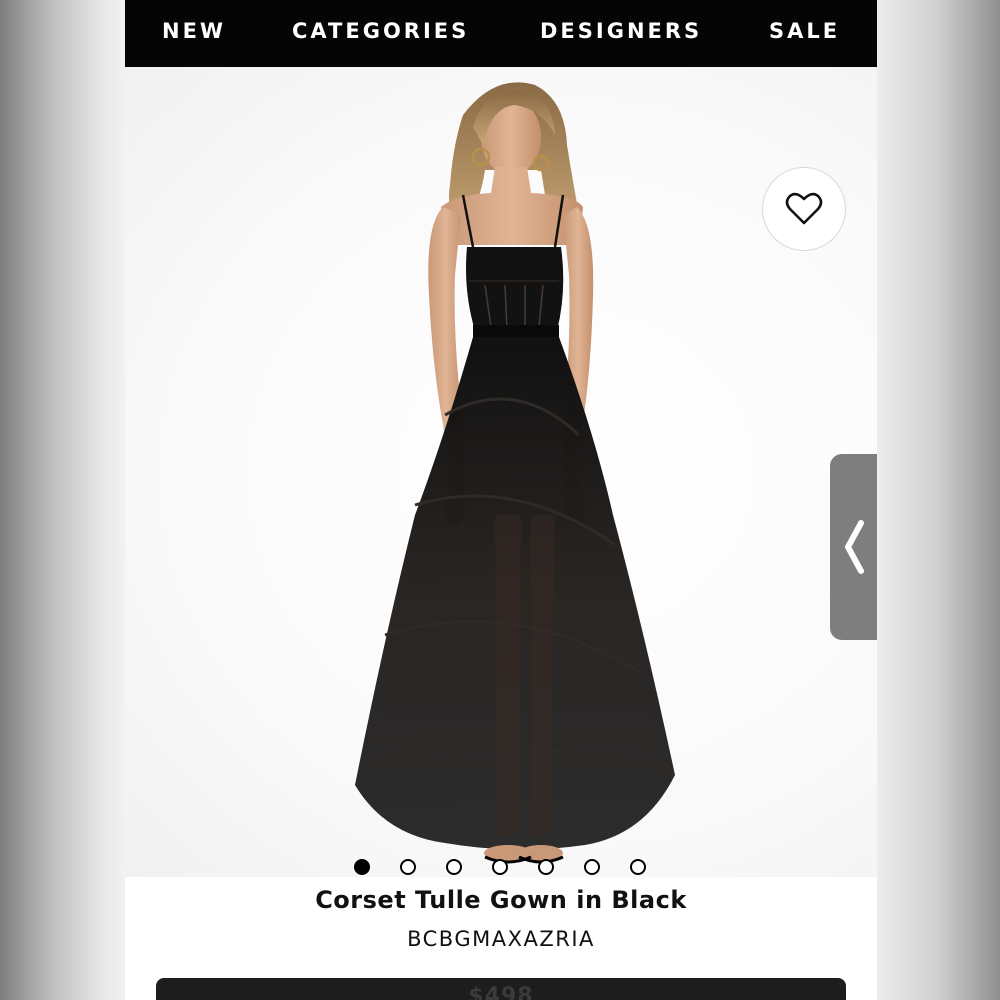 This screenshot has width=1000, height=1000. What do you see at coordinates (804, 33) in the screenshot?
I see `nav-sale: SALE` at bounding box center [804, 33].